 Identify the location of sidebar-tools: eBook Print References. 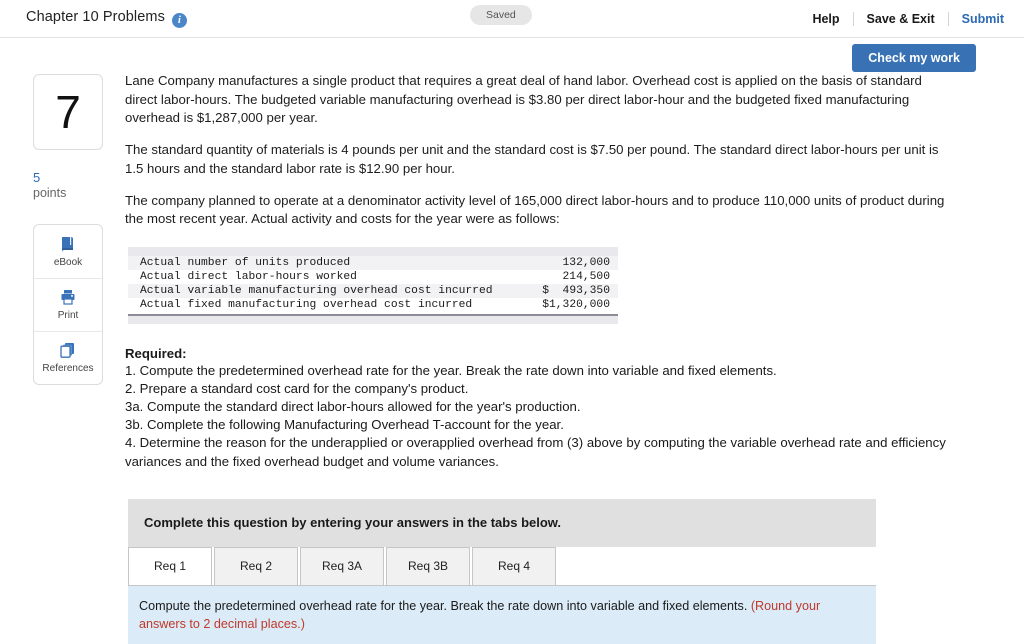
(68, 304).